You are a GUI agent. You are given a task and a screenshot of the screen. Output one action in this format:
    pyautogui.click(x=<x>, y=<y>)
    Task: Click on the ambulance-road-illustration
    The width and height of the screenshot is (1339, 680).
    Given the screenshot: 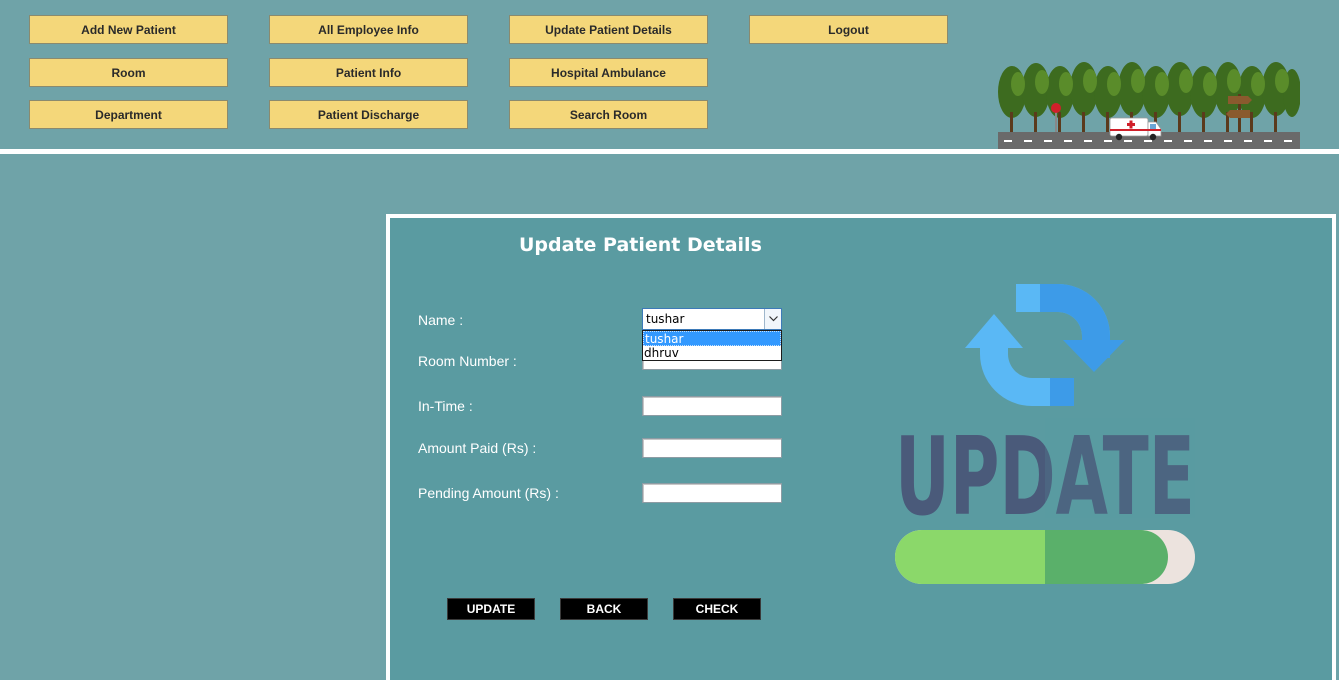 What is the action you would take?
    pyautogui.click(x=1149, y=106)
    